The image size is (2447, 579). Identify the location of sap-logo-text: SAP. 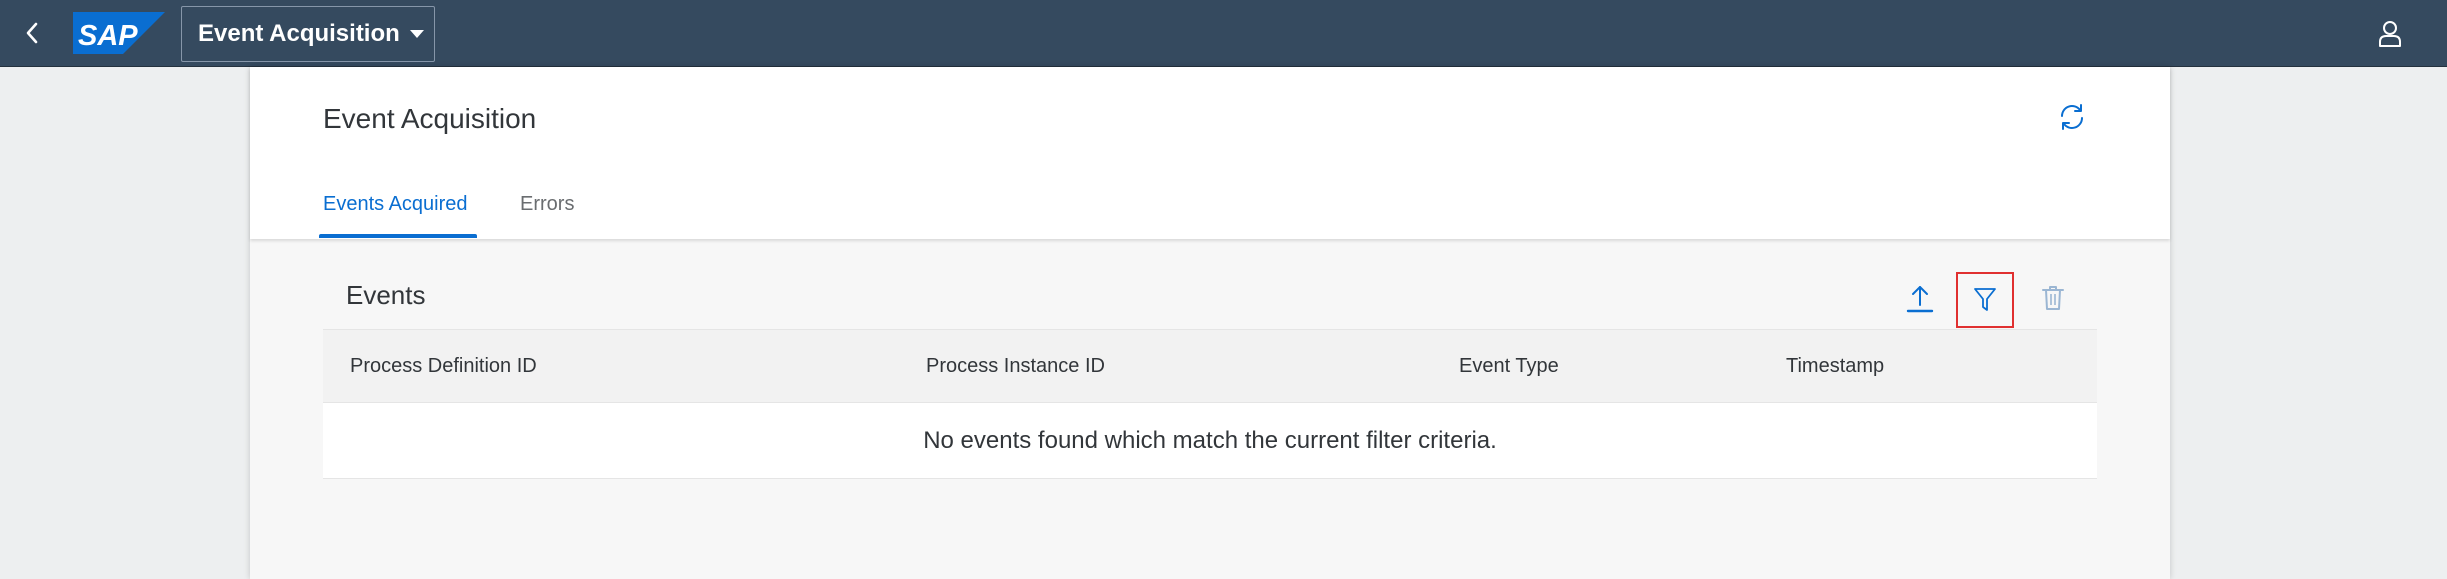
(108, 36).